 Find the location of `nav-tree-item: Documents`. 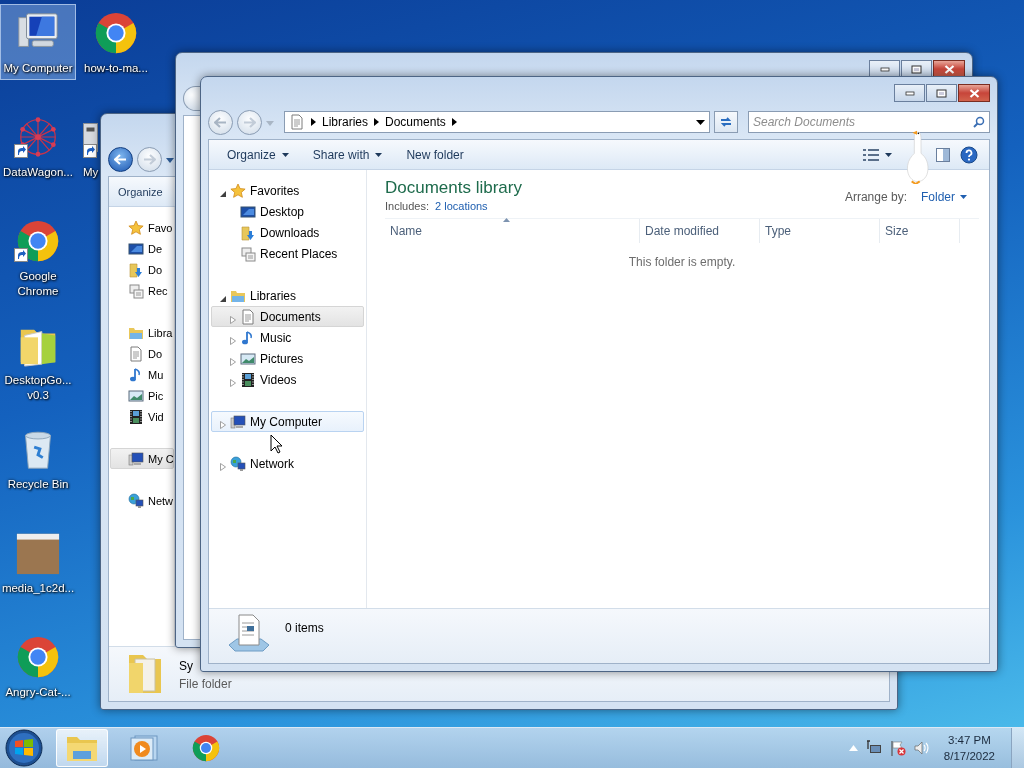

nav-tree-item: Documents is located at coordinates (287, 316).